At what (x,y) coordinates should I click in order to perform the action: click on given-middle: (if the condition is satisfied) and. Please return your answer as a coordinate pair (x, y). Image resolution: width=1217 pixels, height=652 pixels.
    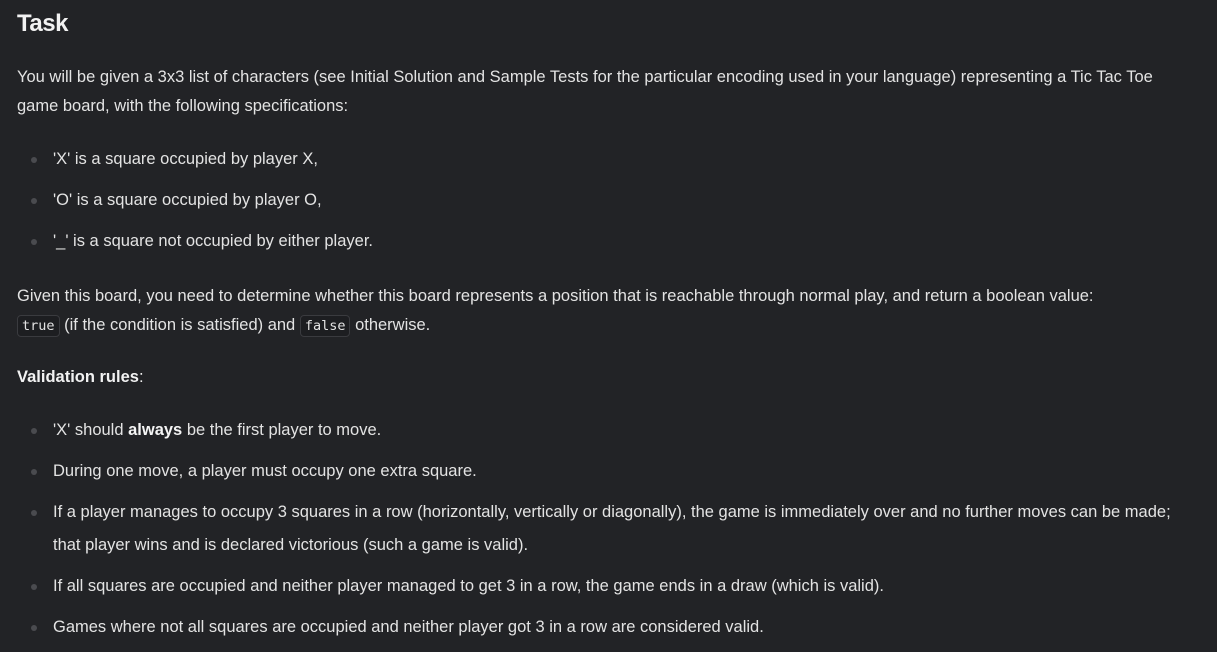
    Looking at the image, I should click on (180, 324).